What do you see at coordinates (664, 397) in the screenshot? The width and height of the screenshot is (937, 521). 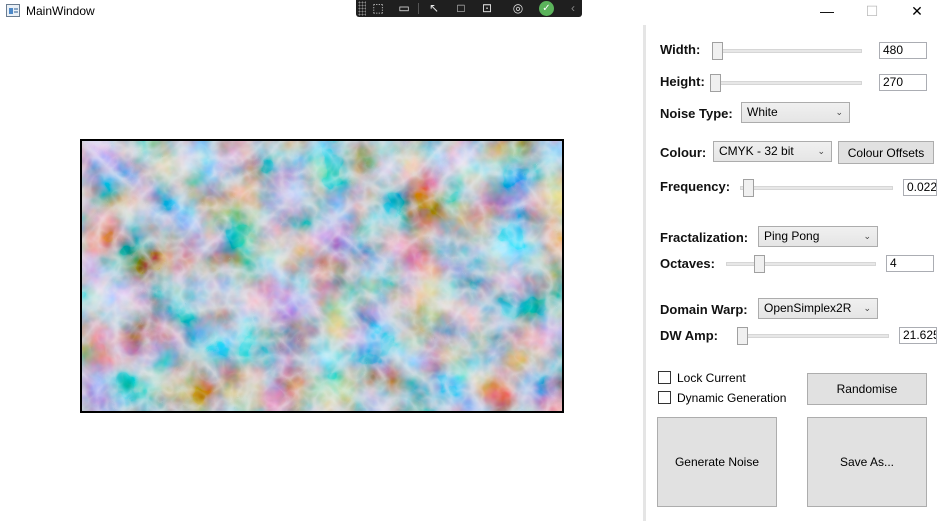 I see `dynamic-generation-checkbox` at bounding box center [664, 397].